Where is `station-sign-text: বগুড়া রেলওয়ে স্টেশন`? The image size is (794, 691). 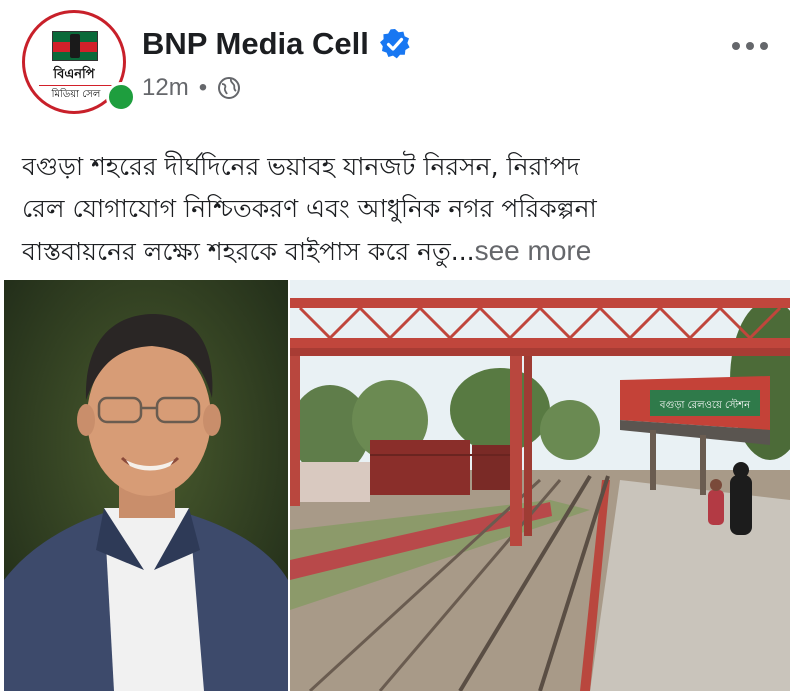 station-sign-text: বগুড়া রেলওয়ে স্টেশন is located at coordinates (705, 404).